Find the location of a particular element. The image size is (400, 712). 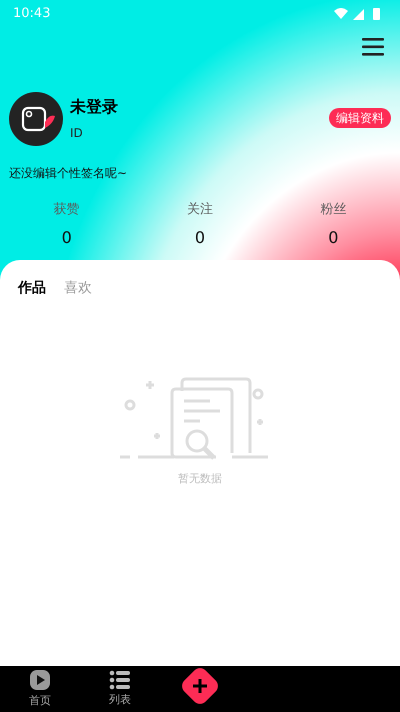

menu-icon is located at coordinates (373, 47).